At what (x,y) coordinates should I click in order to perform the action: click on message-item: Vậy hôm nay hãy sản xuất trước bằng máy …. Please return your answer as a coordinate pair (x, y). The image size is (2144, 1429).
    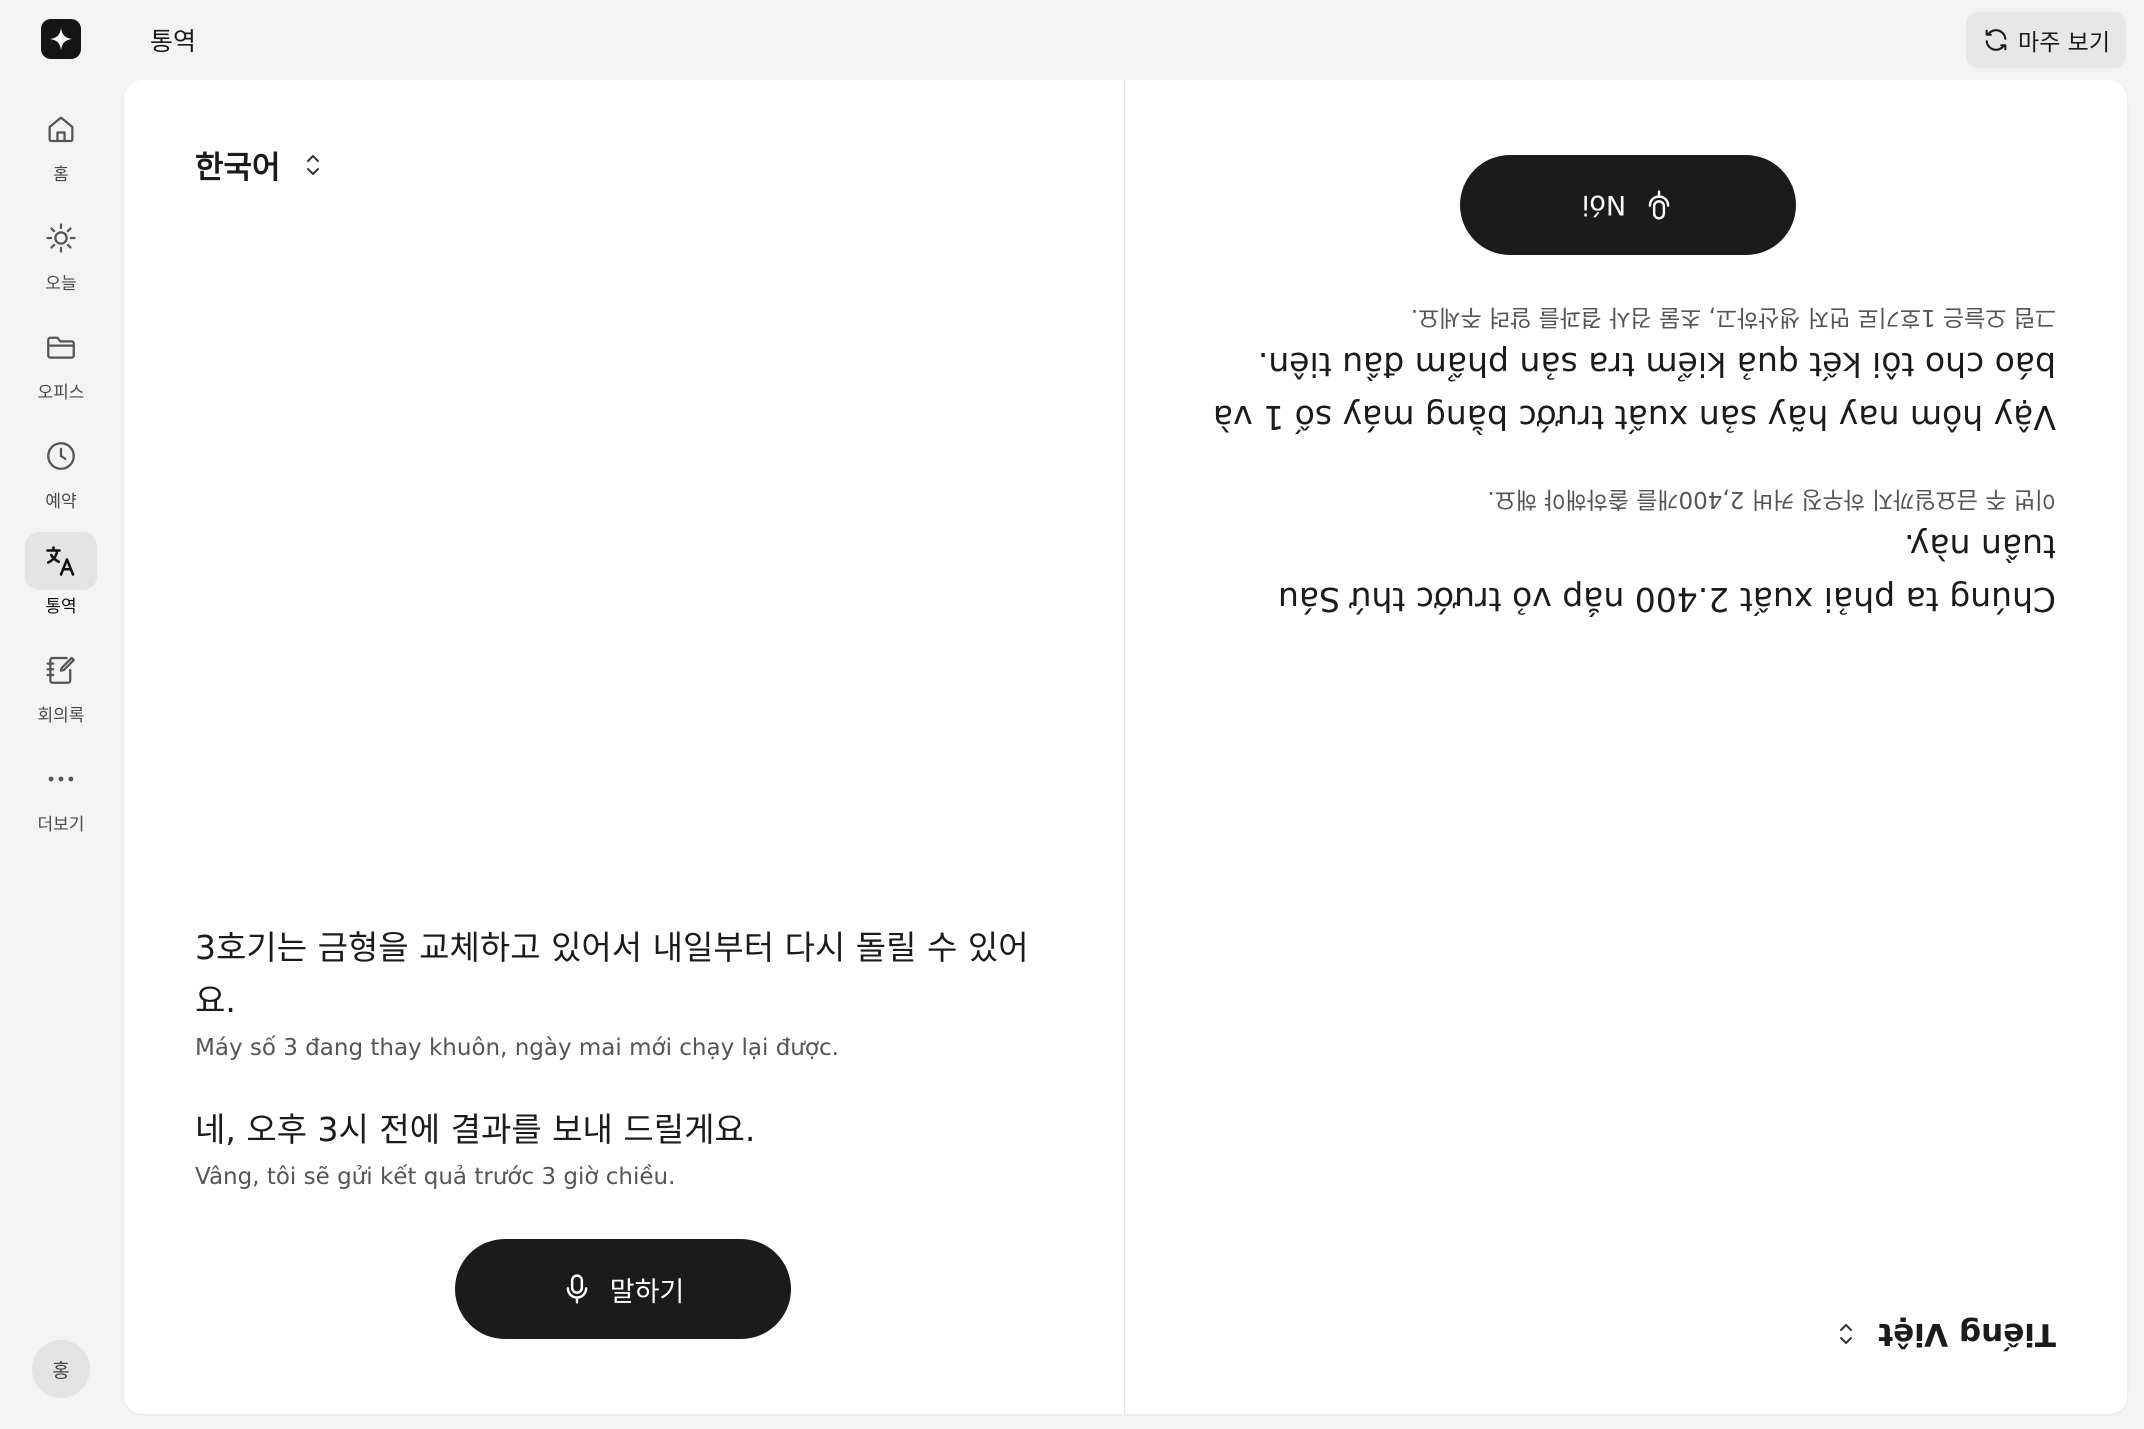
    Looking at the image, I should click on (1630, 373).